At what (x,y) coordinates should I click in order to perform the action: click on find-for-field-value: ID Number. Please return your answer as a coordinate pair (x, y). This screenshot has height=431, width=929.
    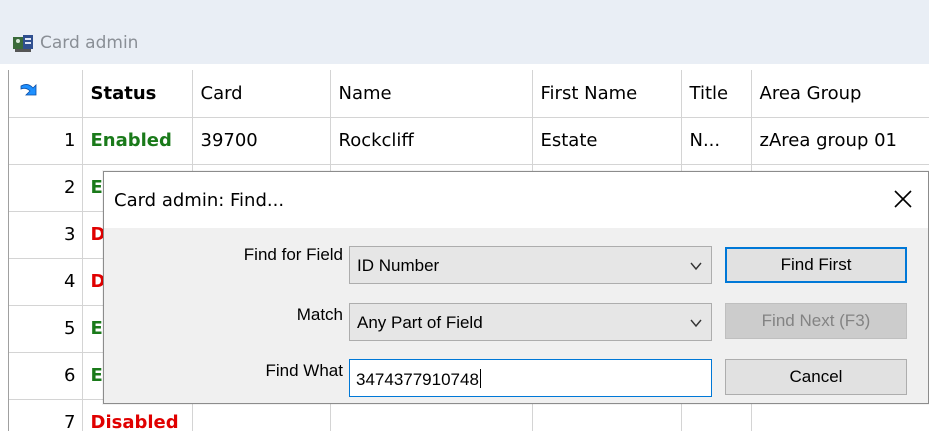
    Looking at the image, I should click on (398, 265).